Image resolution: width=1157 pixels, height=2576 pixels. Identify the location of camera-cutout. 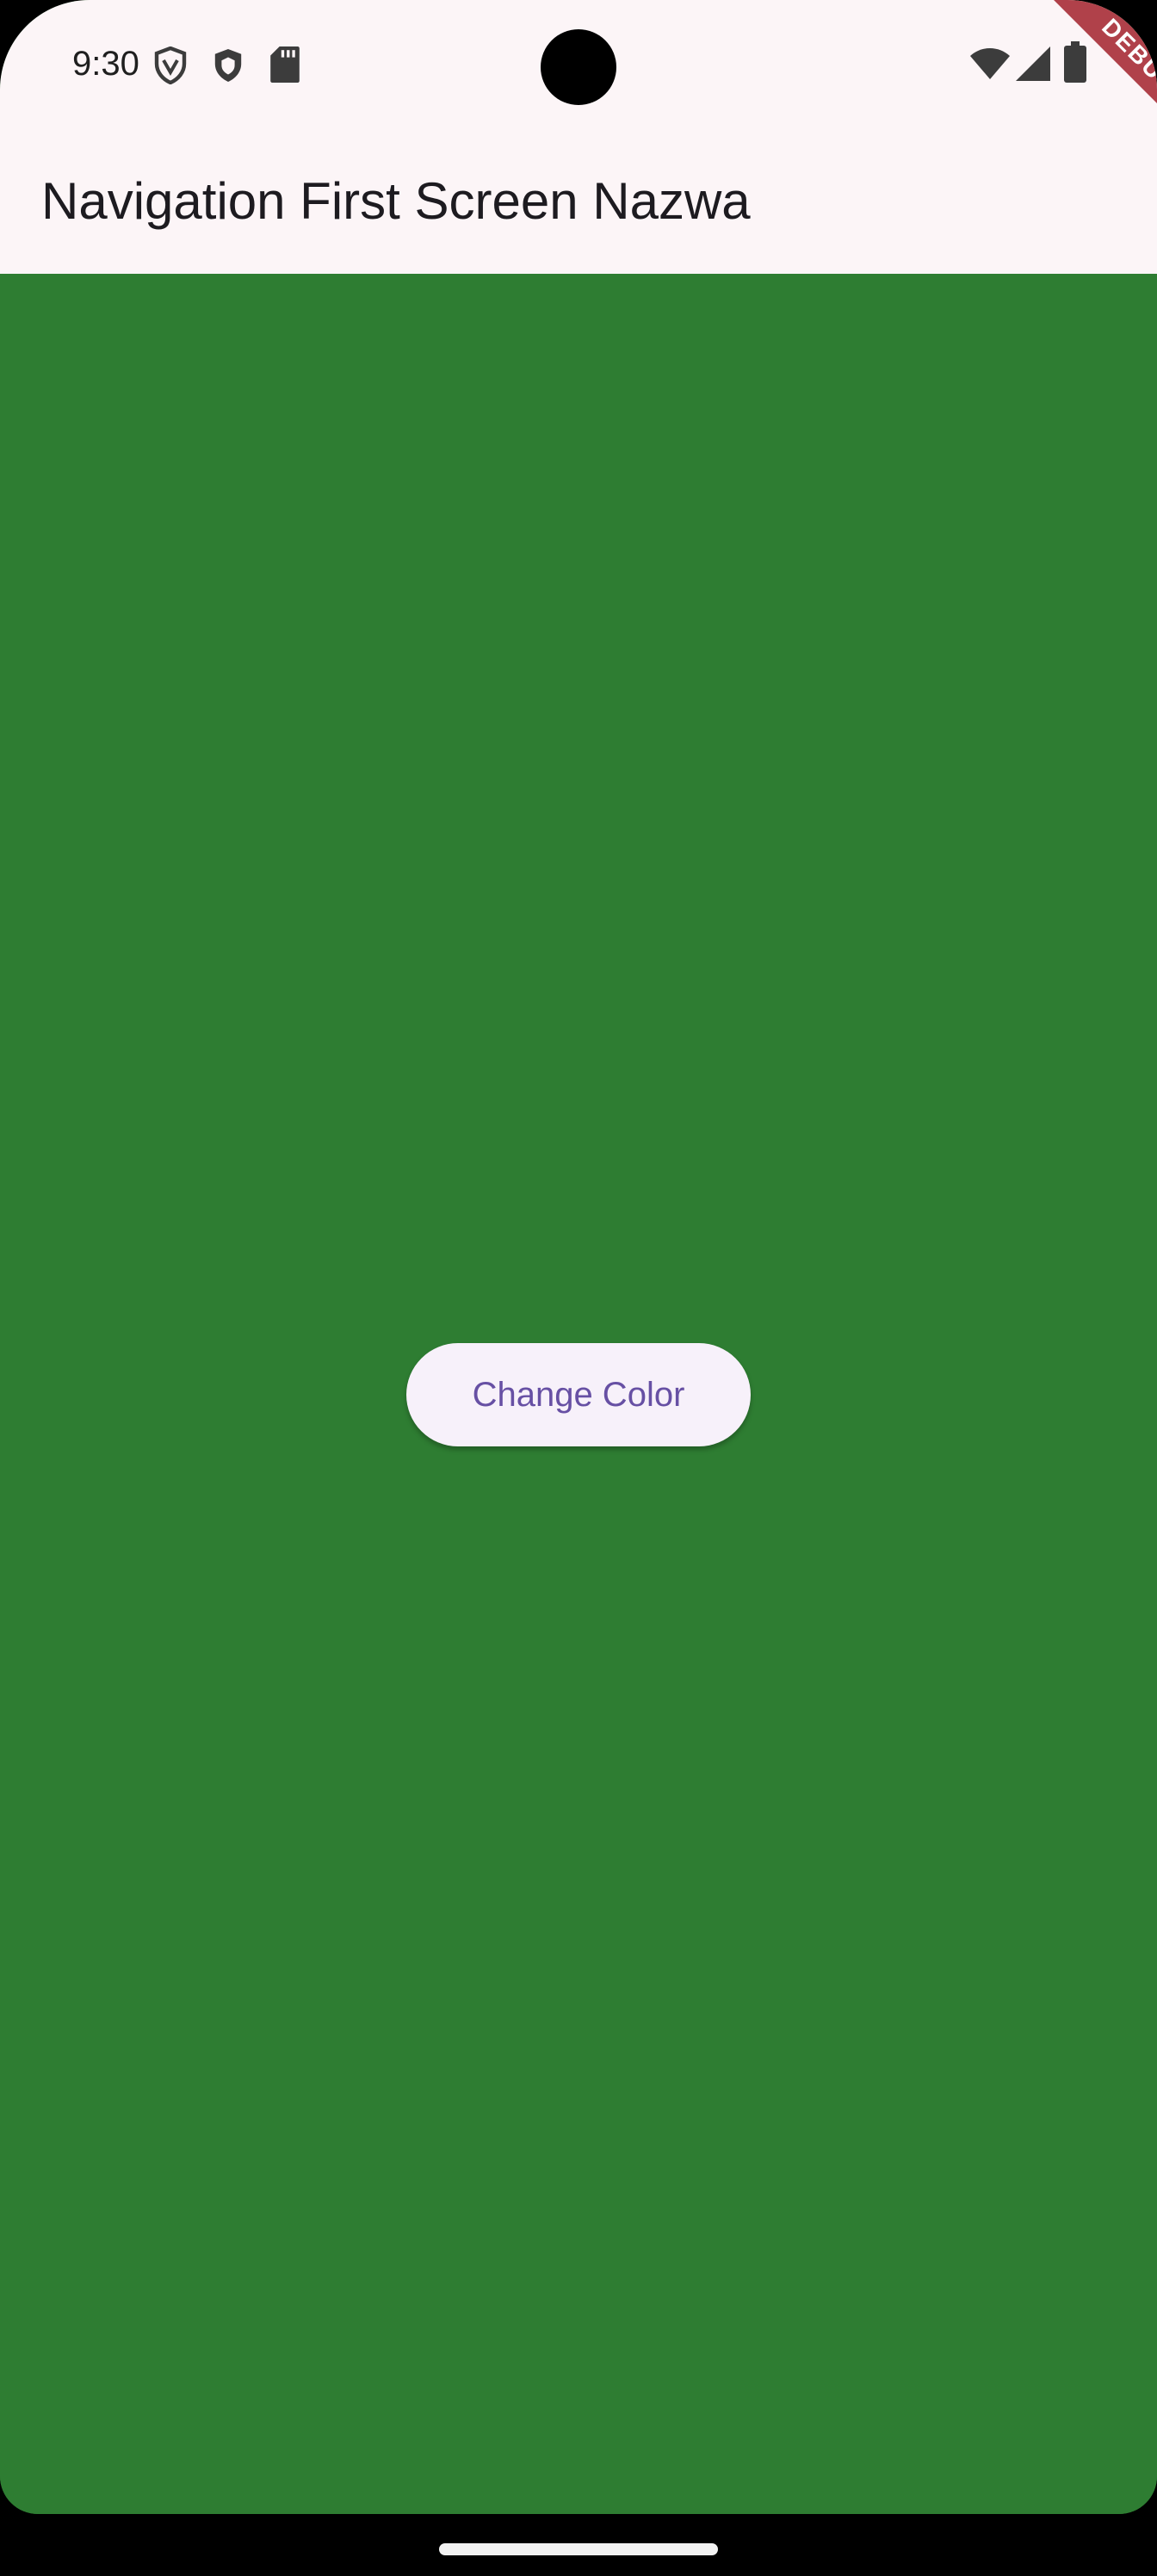
(579, 67).